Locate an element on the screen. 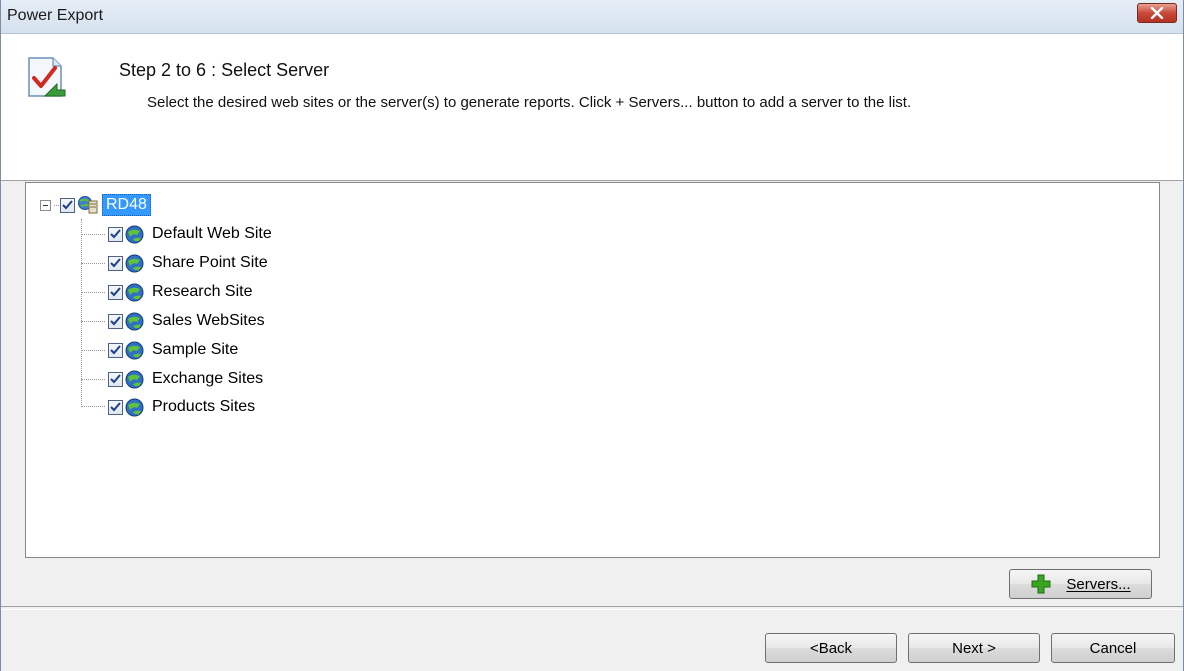  footer-separator is located at coordinates (592, 608).